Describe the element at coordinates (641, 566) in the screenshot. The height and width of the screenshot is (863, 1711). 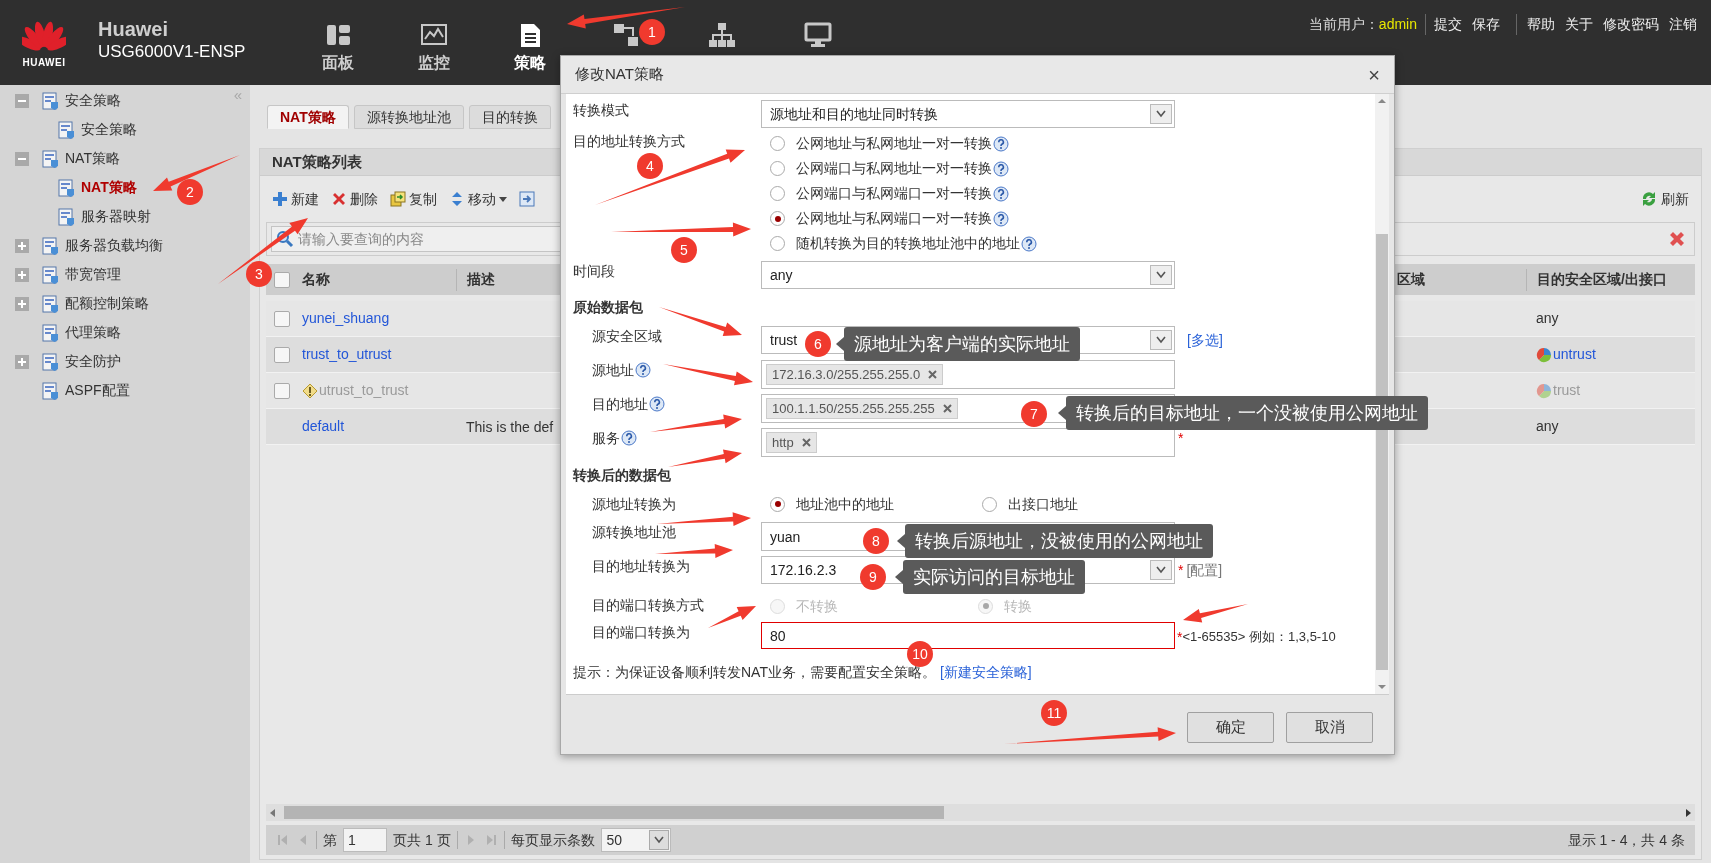
I see `field-label: 目的地址转换为` at that location.